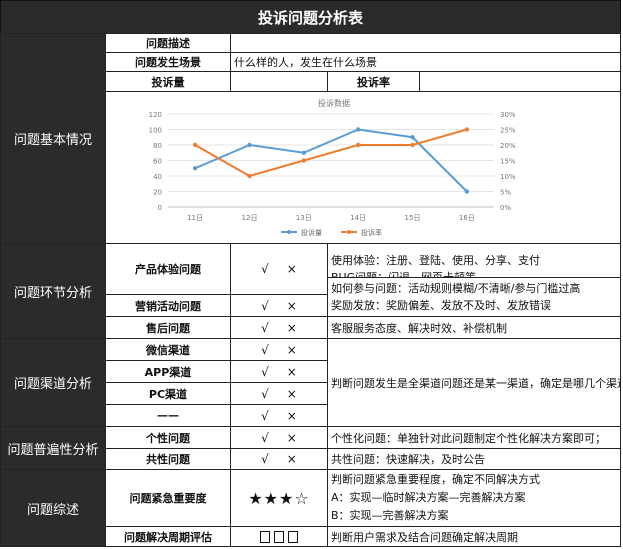 Image resolution: width=623 pixels, height=549 pixels. I want to click on urgency-label: 问题紧急重要度, so click(168, 498).